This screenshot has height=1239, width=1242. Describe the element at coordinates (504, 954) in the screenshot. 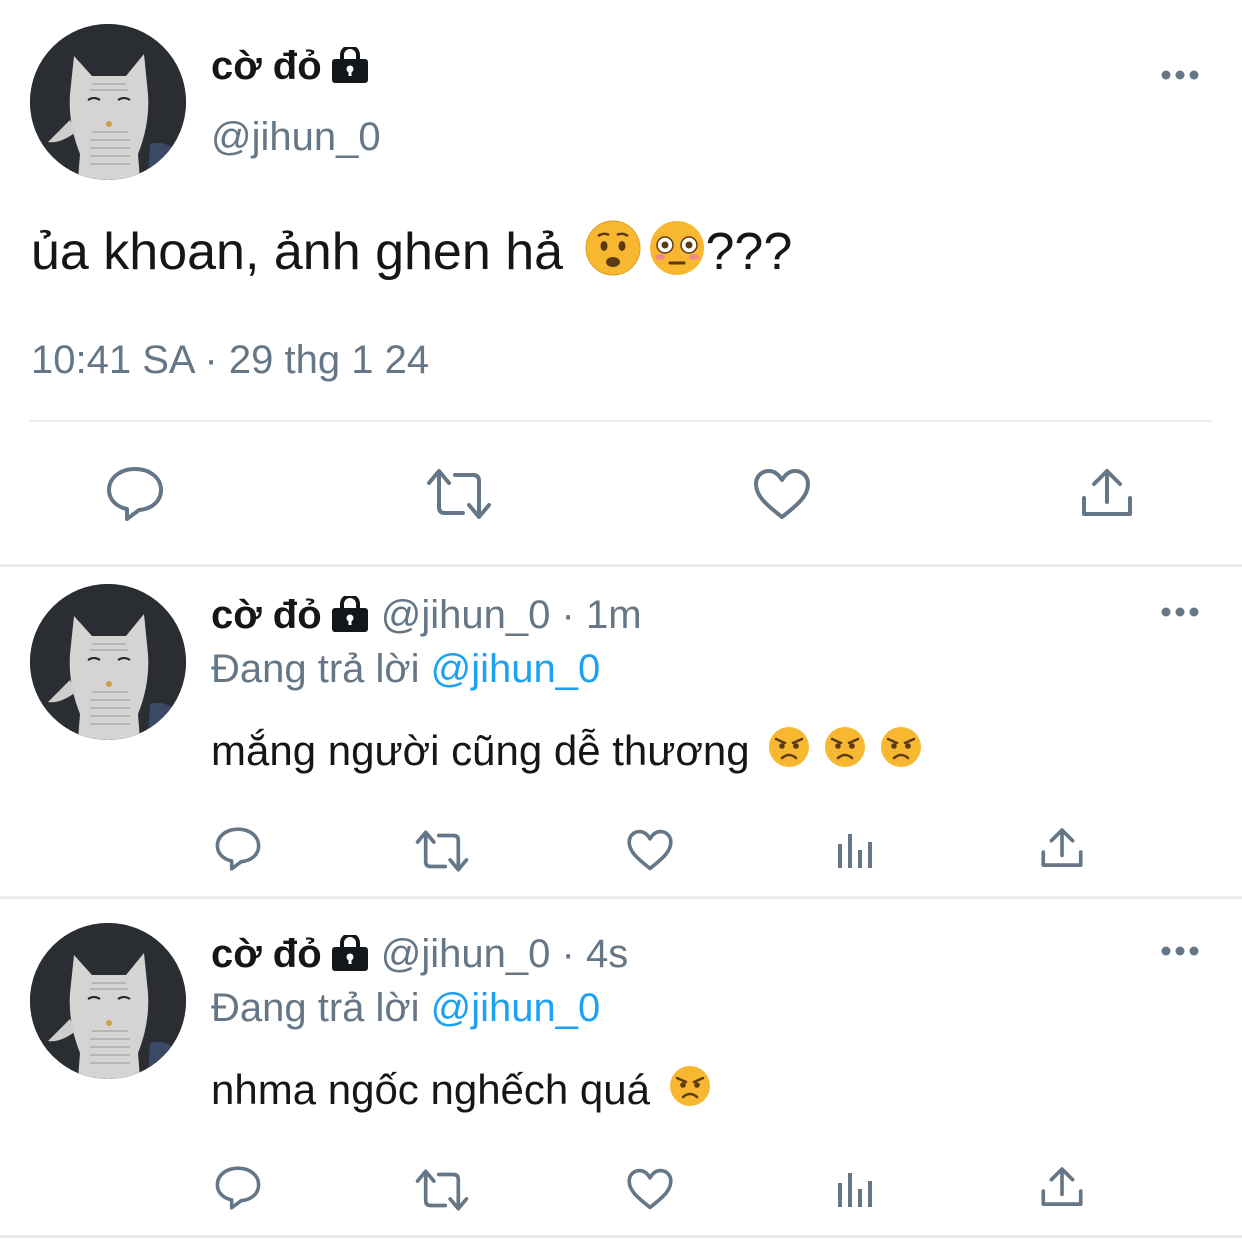

I see `handle-time: @jihun_0 · 4s` at that location.